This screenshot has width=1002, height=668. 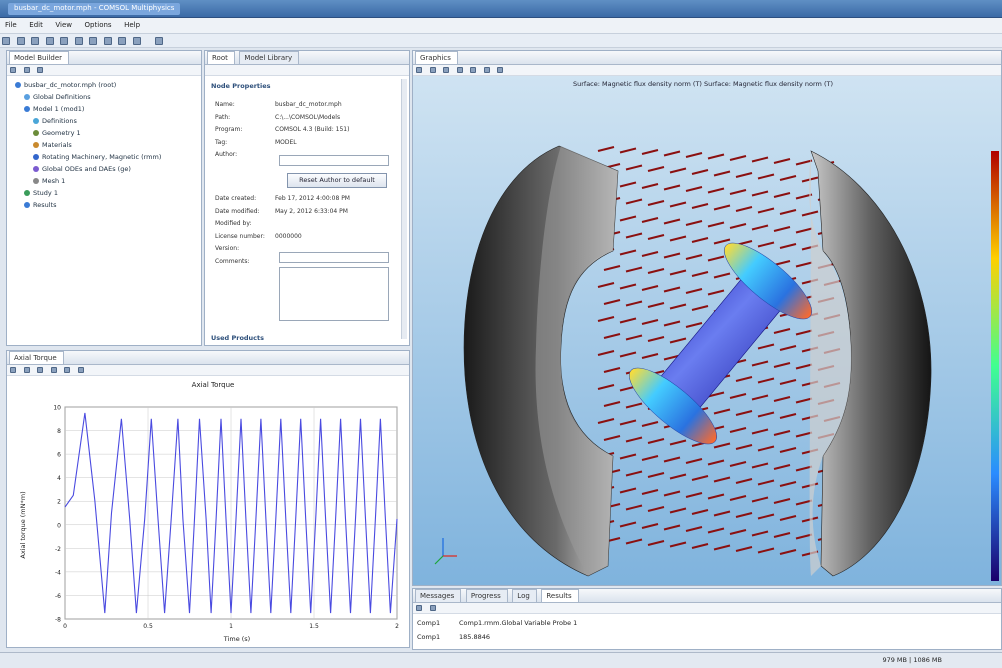 I want to click on tree-item: Study 1, so click(x=41, y=193).